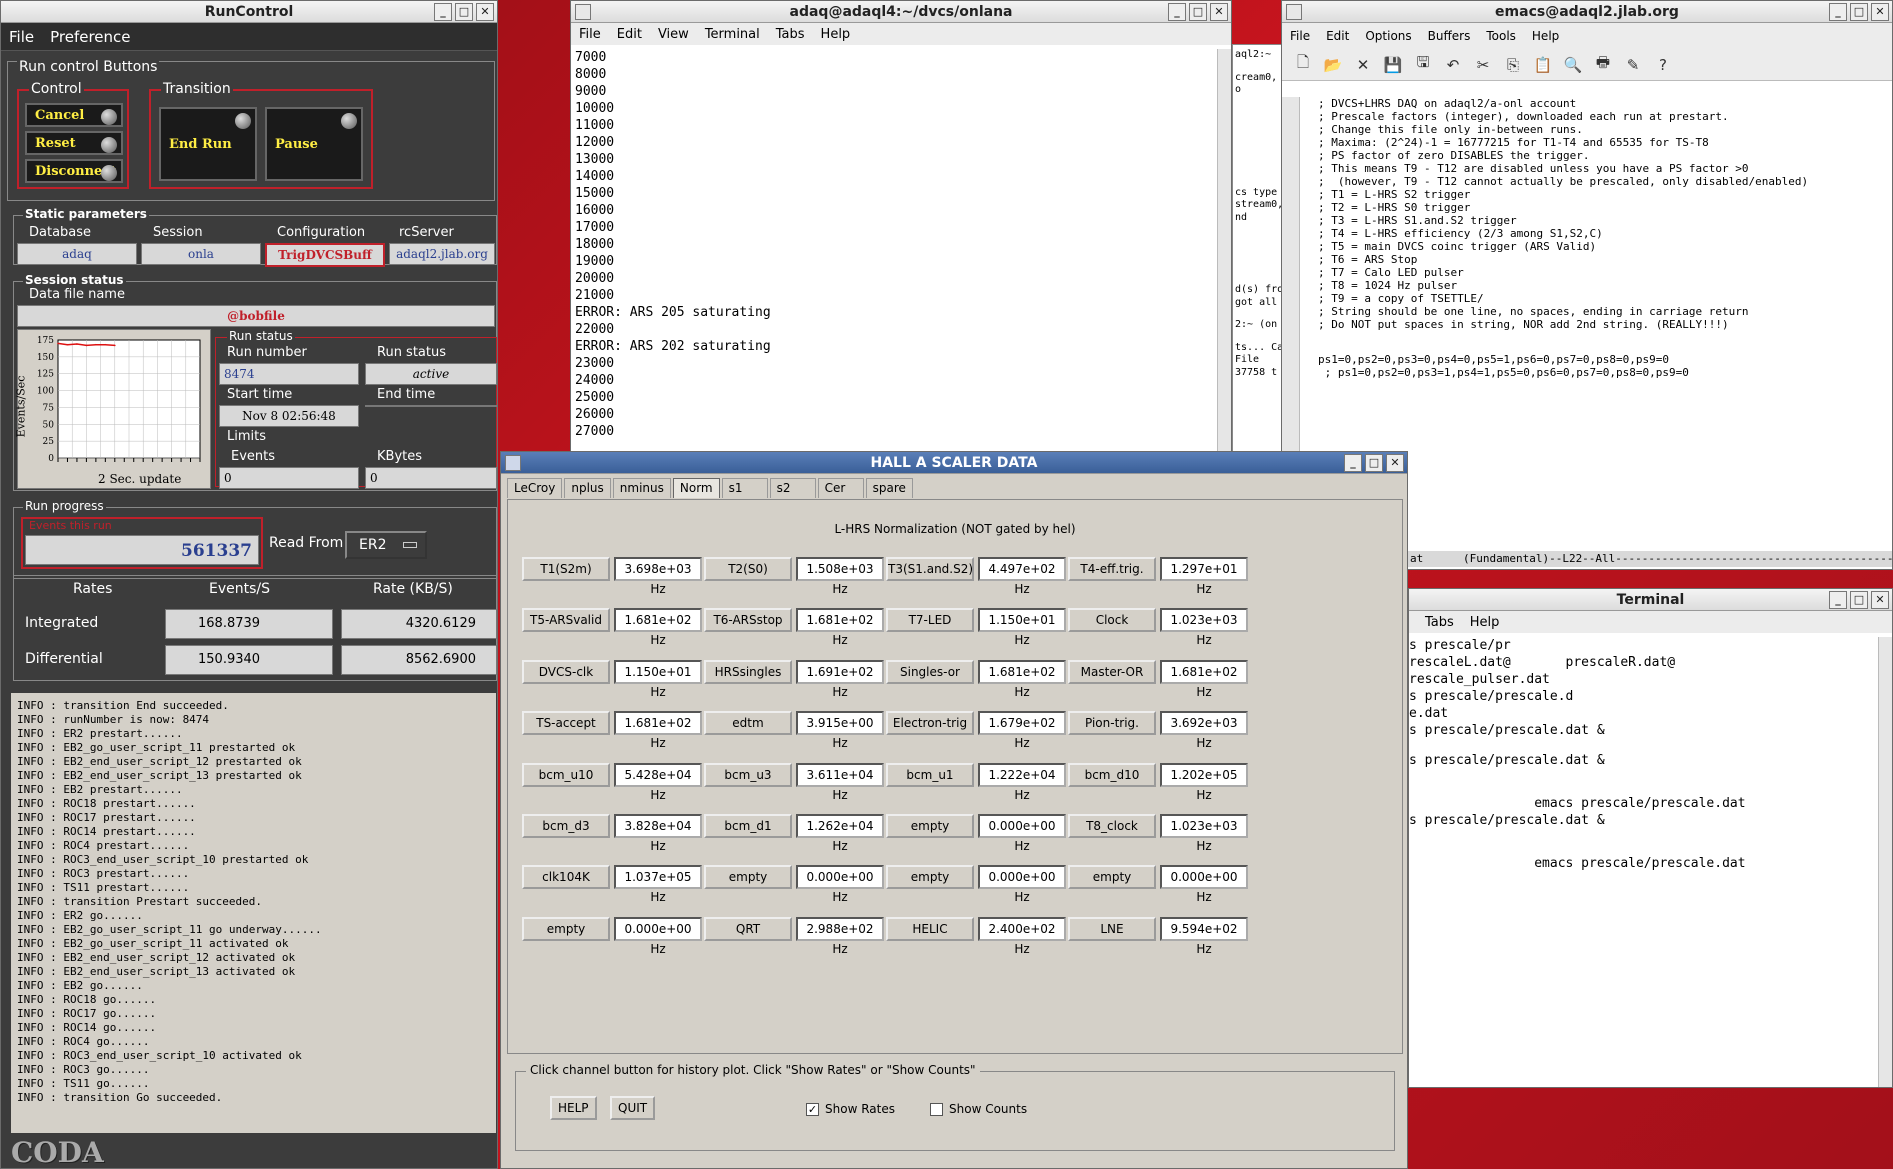 This screenshot has height=1169, width=1893. What do you see at coordinates (208, 144) in the screenshot?
I see `end-run-button: End Run` at bounding box center [208, 144].